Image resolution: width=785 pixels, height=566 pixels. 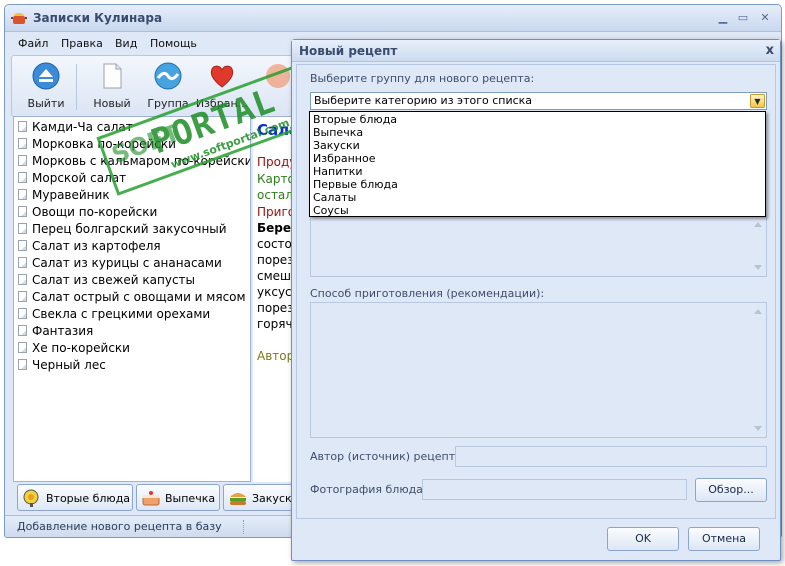 What do you see at coordinates (75, 497) in the screenshot?
I see `tab-main-courses: Вторые блюда` at bounding box center [75, 497].